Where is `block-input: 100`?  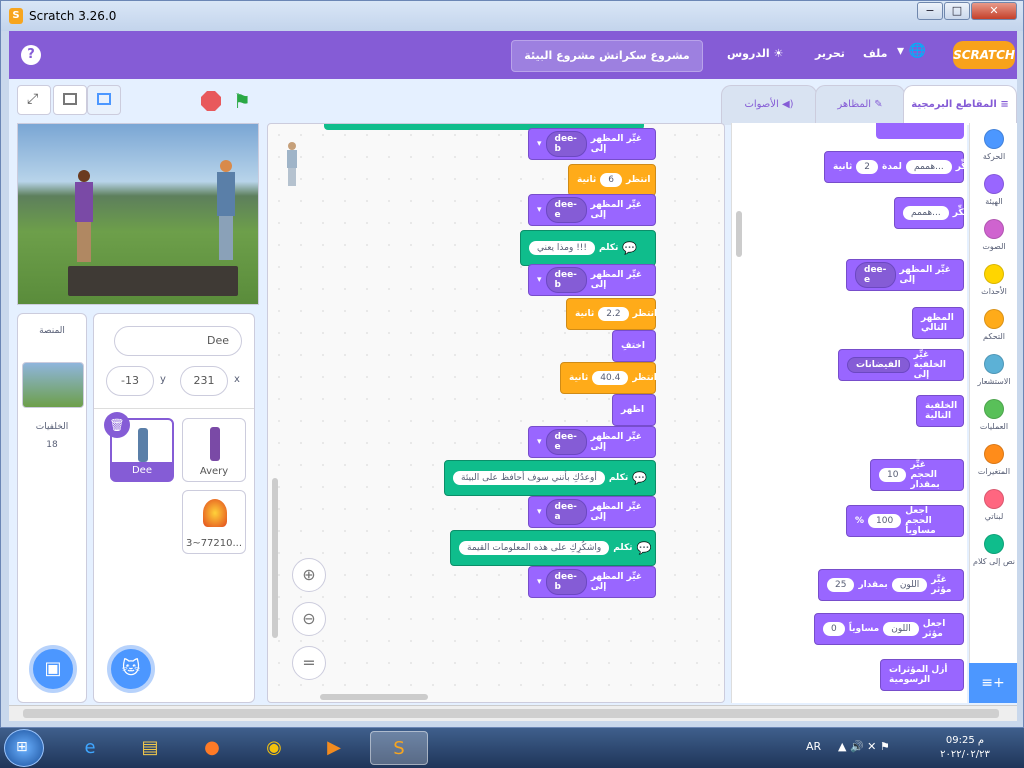 block-input: 100 is located at coordinates (885, 521).